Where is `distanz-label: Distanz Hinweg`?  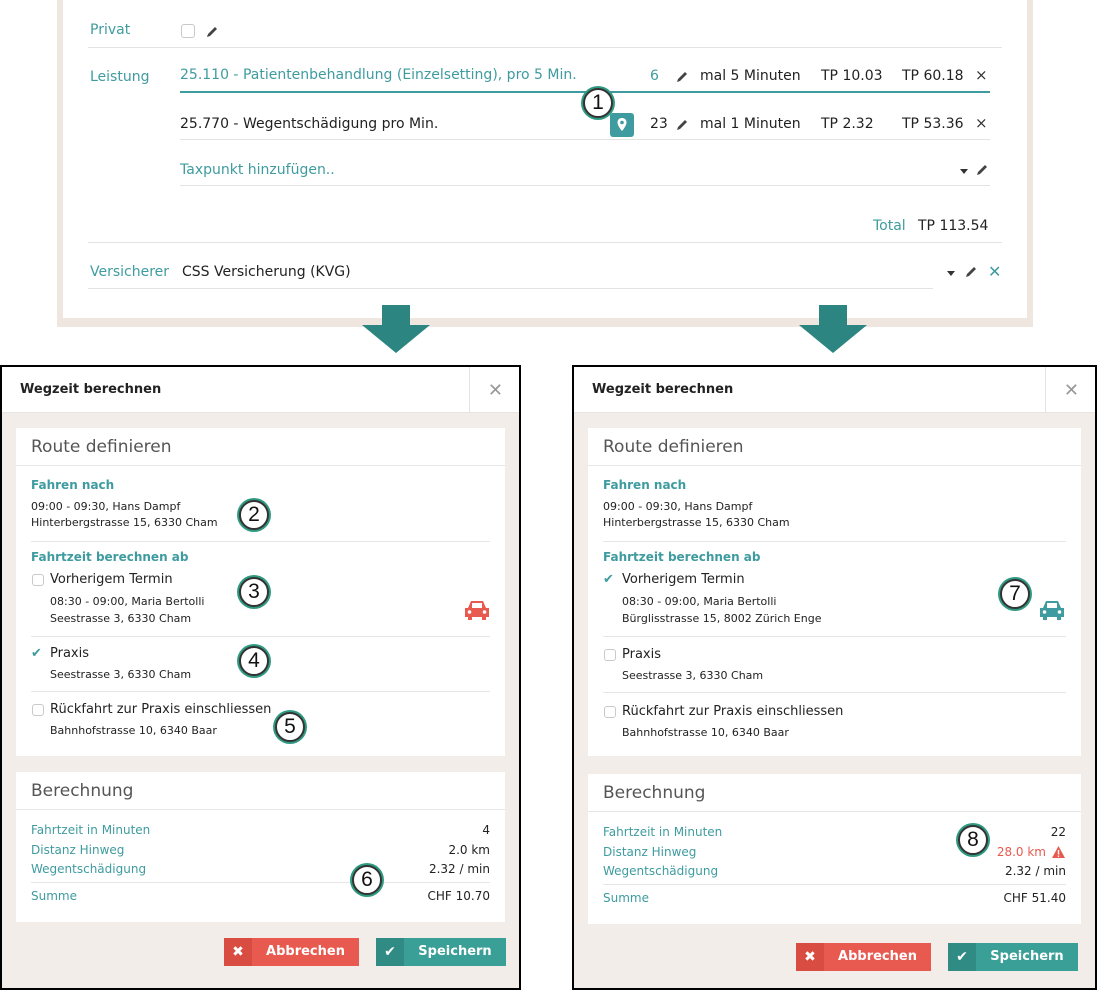 distanz-label: Distanz Hinweg is located at coordinates (650, 852).